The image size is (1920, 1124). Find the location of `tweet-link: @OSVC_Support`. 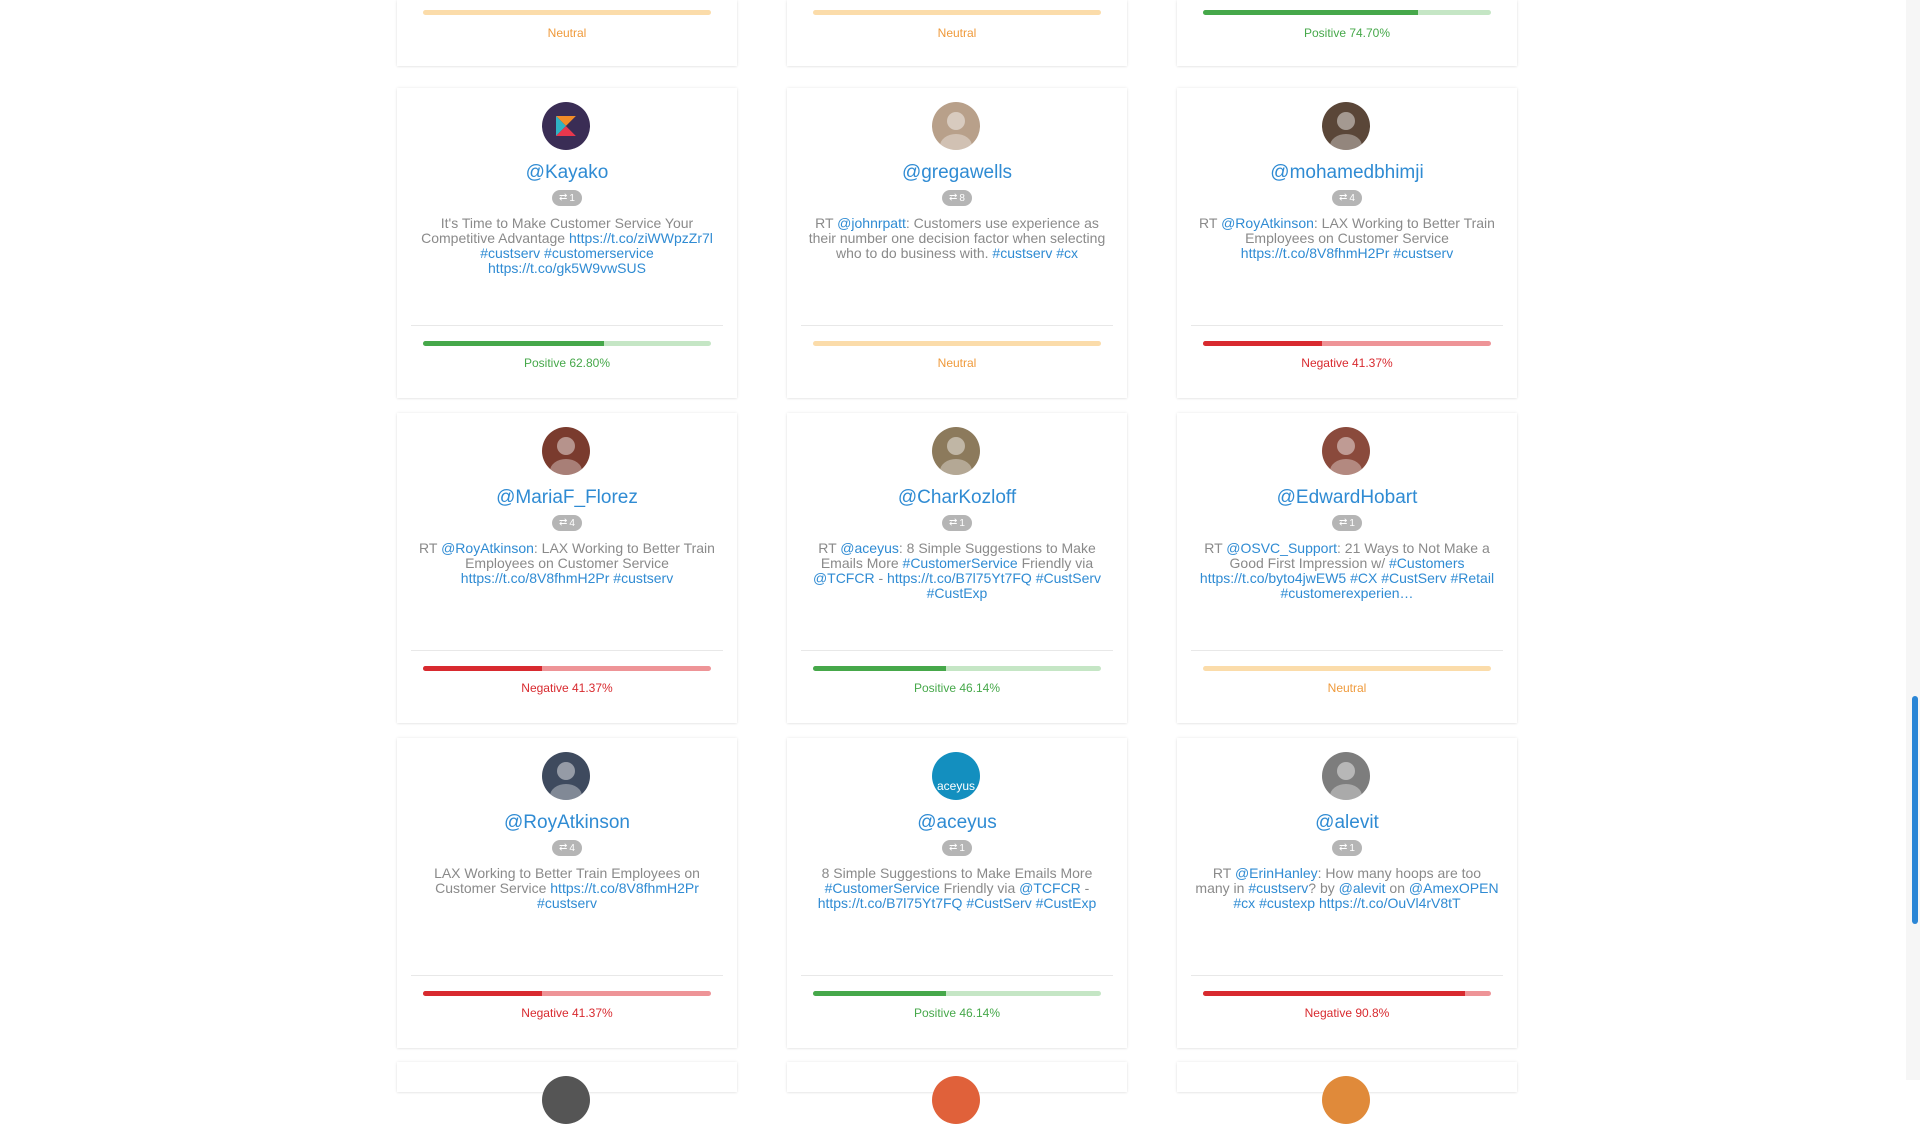

tweet-link: @OSVC_Support is located at coordinates (1281, 548).